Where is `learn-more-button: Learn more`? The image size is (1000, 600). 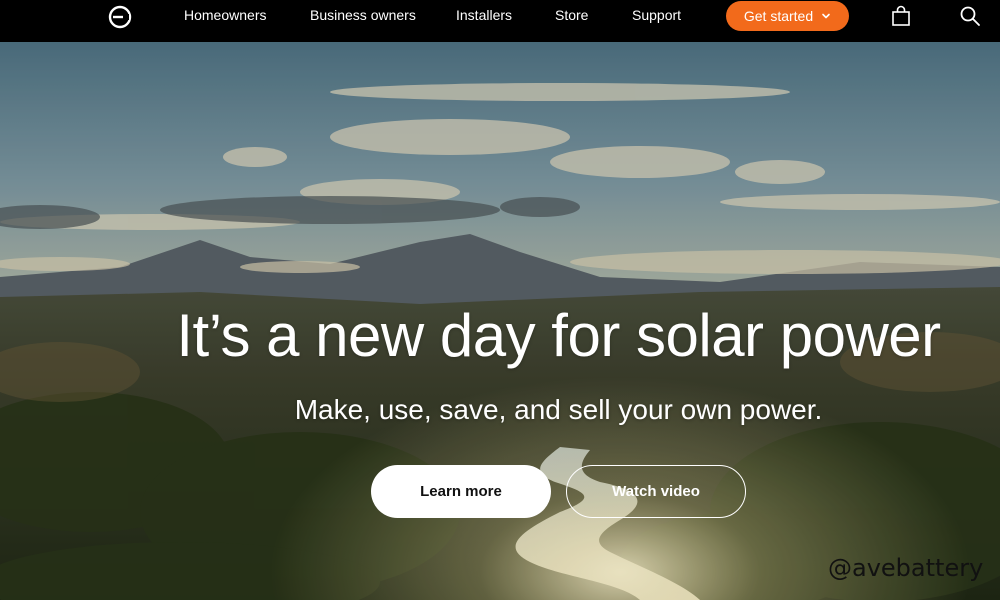
learn-more-button: Learn more is located at coordinates (461, 491).